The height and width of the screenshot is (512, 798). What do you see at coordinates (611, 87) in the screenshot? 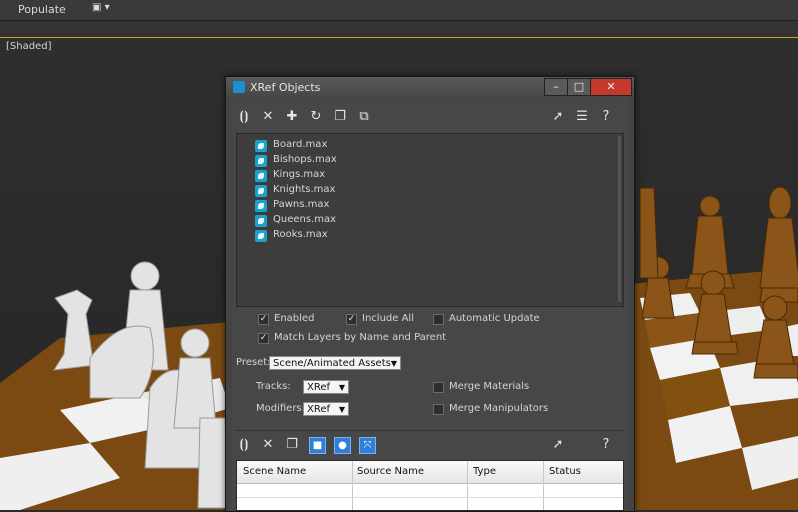
I see `close-button: ✕` at bounding box center [611, 87].